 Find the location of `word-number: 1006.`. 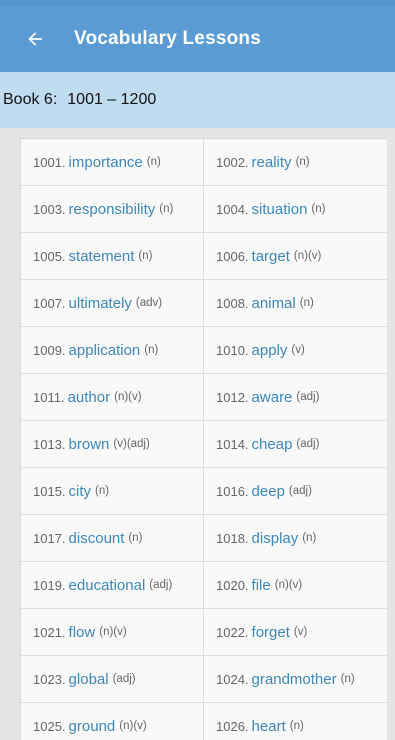

word-number: 1006. is located at coordinates (232, 256).